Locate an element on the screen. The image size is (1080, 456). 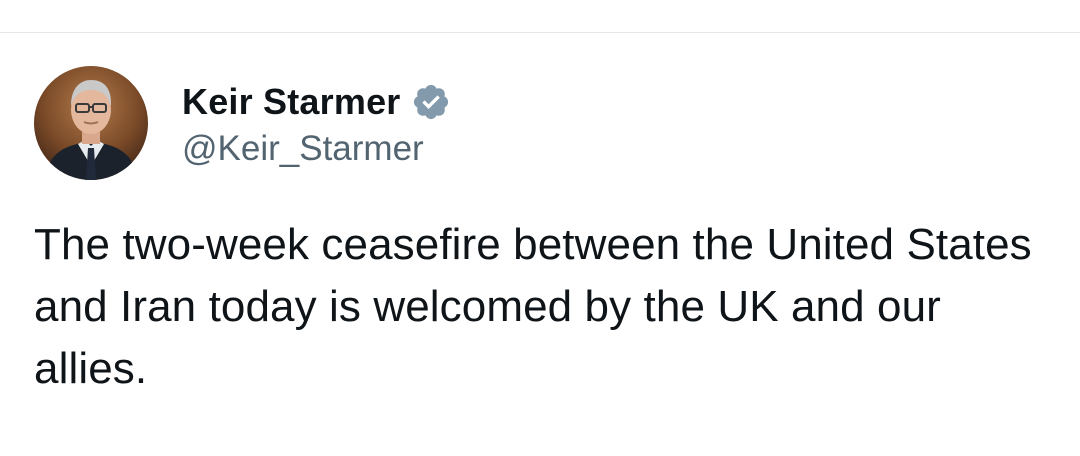
author-identity: Keir Starmer @Keir_Starmer is located at coordinates (316, 123).